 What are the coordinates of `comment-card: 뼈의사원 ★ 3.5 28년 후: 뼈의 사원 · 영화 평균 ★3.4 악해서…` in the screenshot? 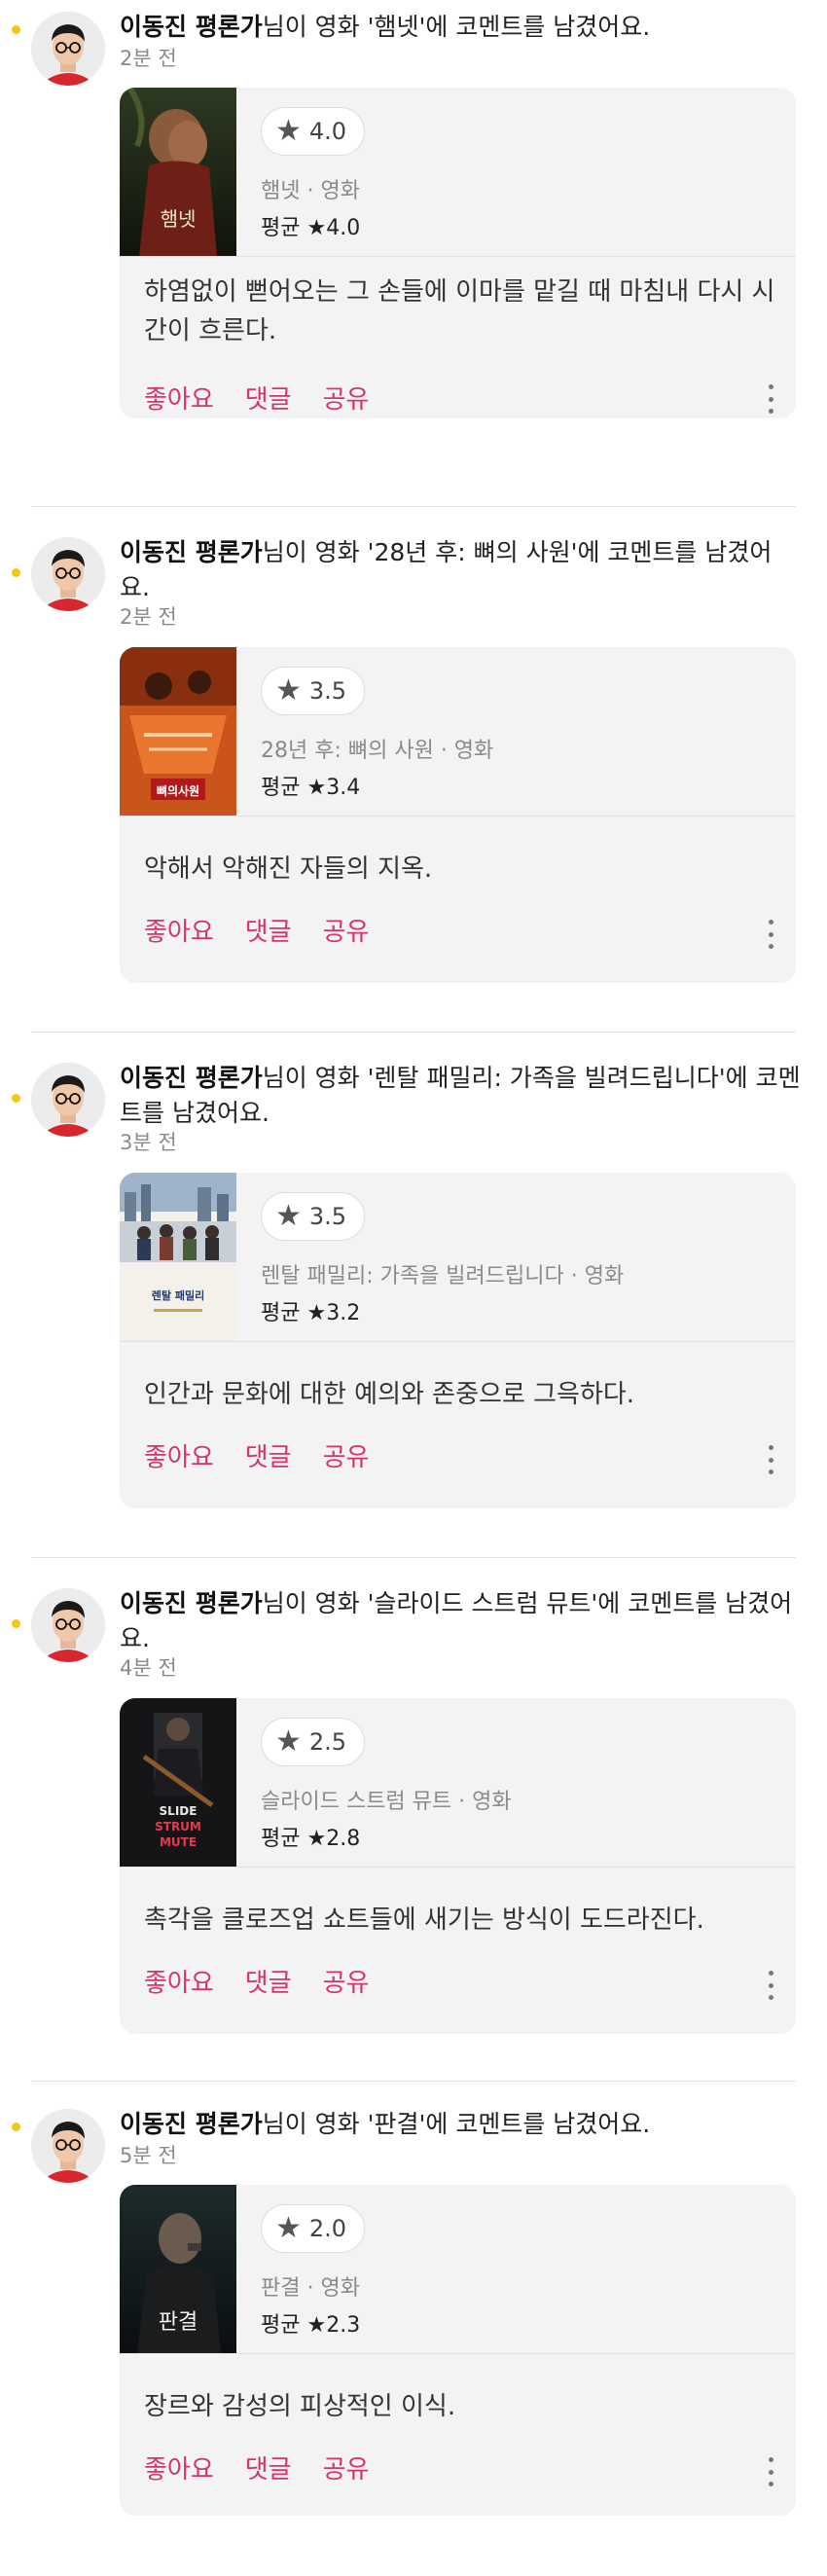 It's located at (458, 815).